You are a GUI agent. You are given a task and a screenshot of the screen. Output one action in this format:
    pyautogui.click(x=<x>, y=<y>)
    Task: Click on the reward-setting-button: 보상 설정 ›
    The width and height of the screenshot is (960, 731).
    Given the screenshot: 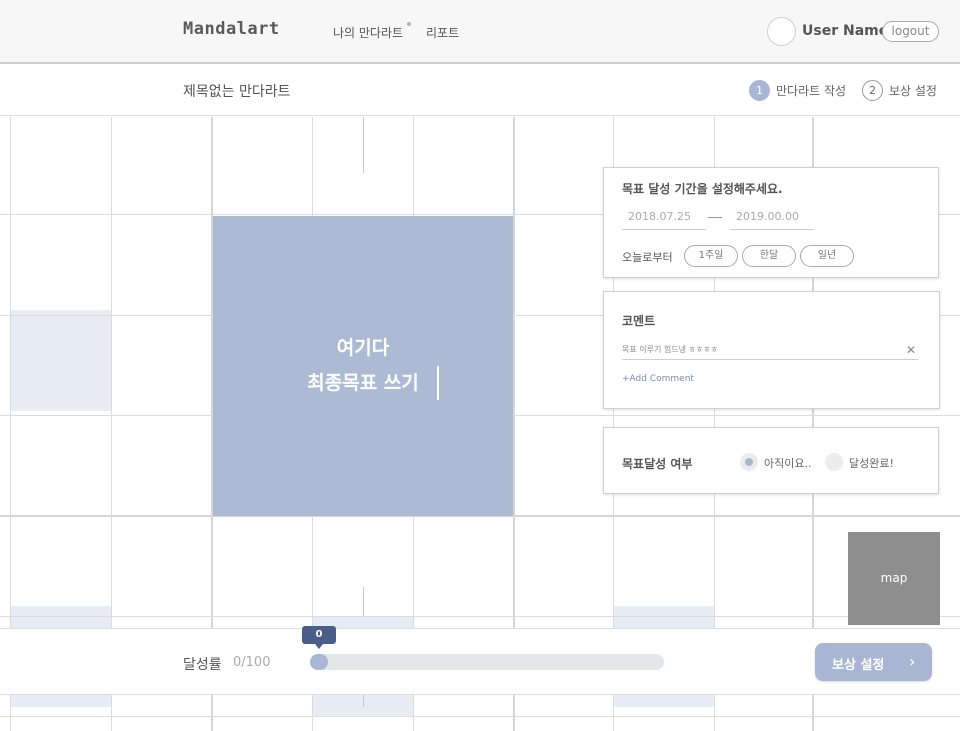 What is the action you would take?
    pyautogui.click(x=873, y=662)
    